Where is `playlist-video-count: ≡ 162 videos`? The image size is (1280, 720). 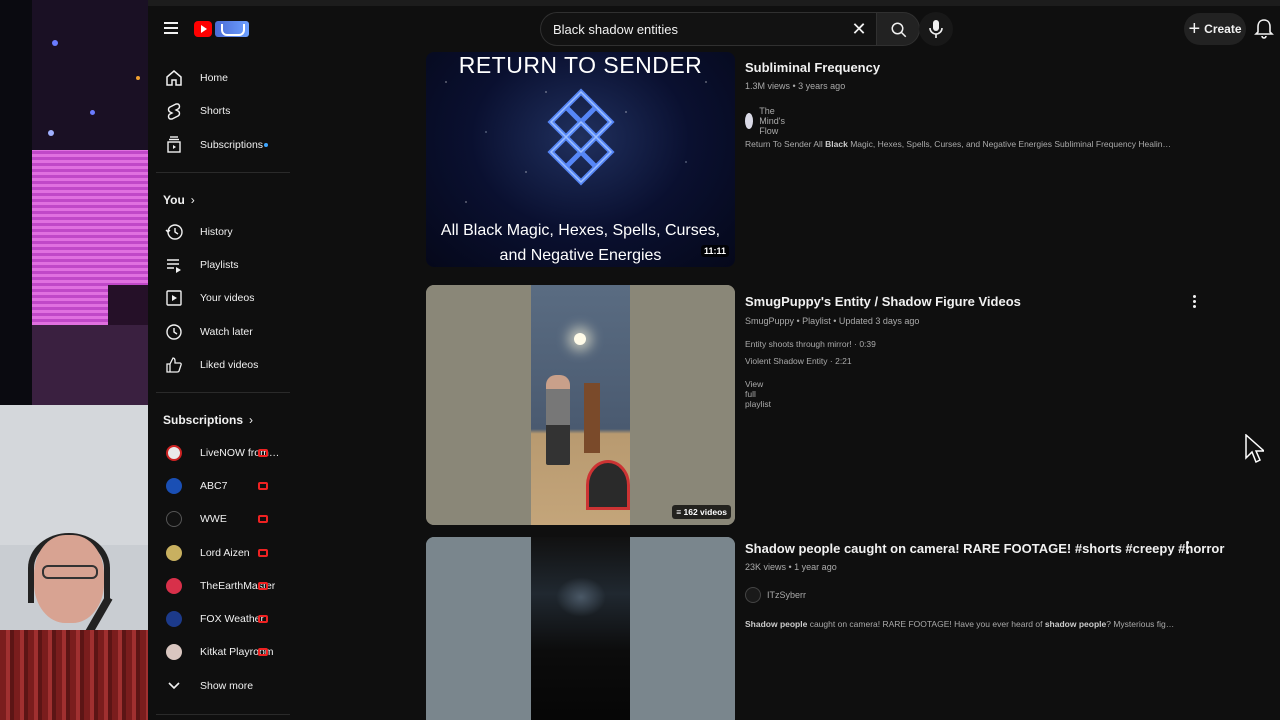 playlist-video-count: ≡ 162 videos is located at coordinates (701, 512).